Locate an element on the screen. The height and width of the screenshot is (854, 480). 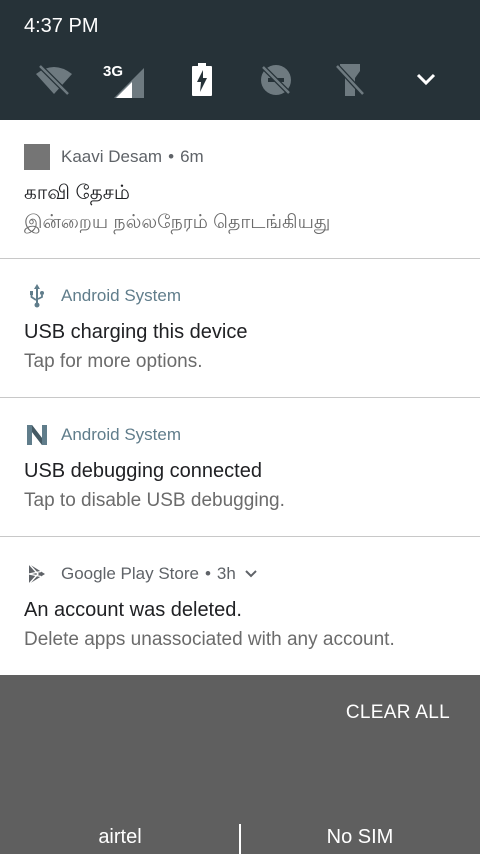
wifi-off-icon is located at coordinates (54, 80).